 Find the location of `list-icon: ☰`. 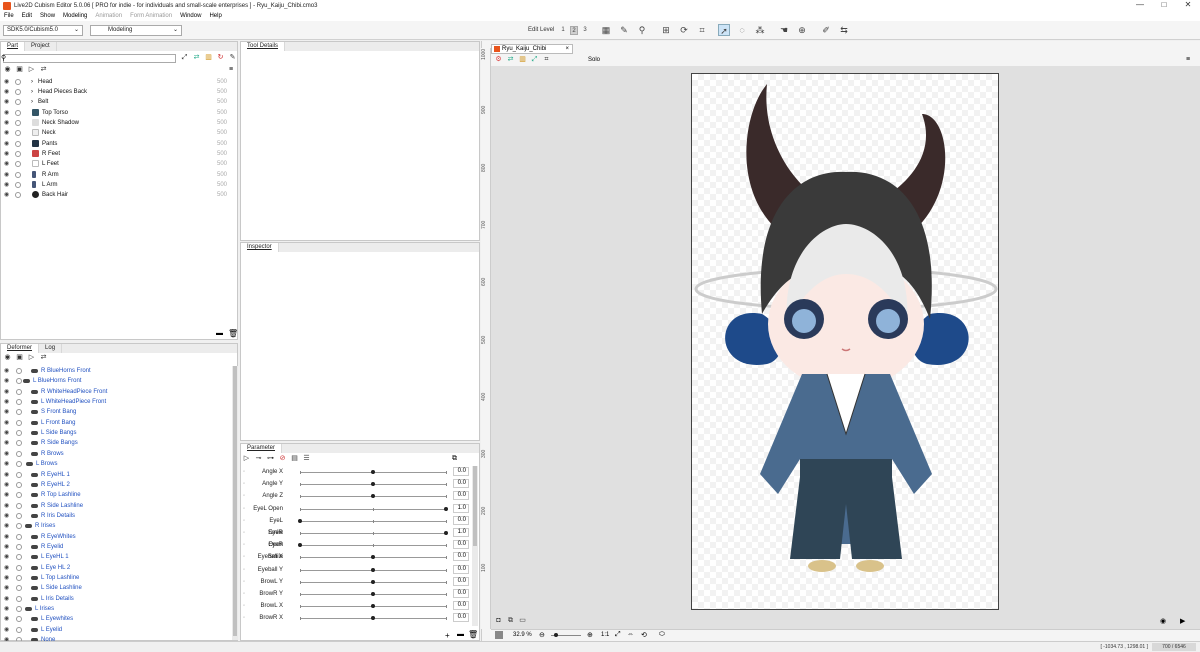

list-icon: ☰ is located at coordinates (306, 459).